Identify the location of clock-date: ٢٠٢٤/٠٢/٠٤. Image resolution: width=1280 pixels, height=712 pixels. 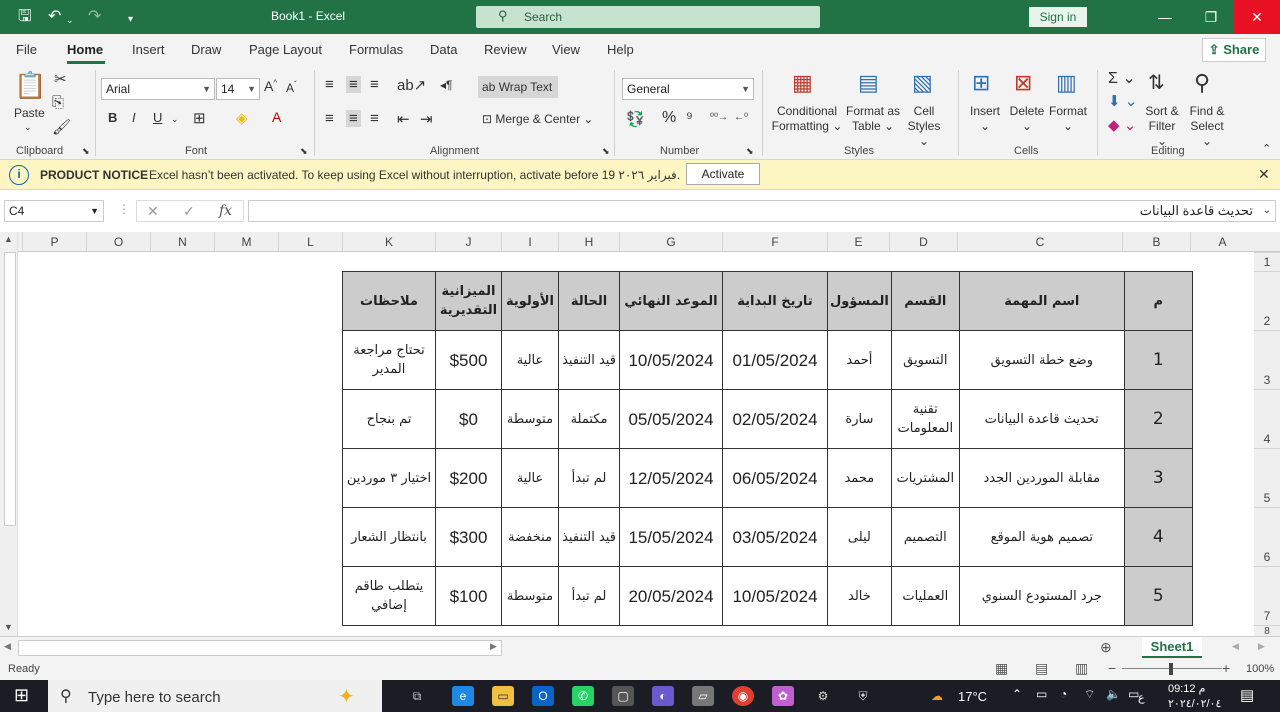
(1194, 703).